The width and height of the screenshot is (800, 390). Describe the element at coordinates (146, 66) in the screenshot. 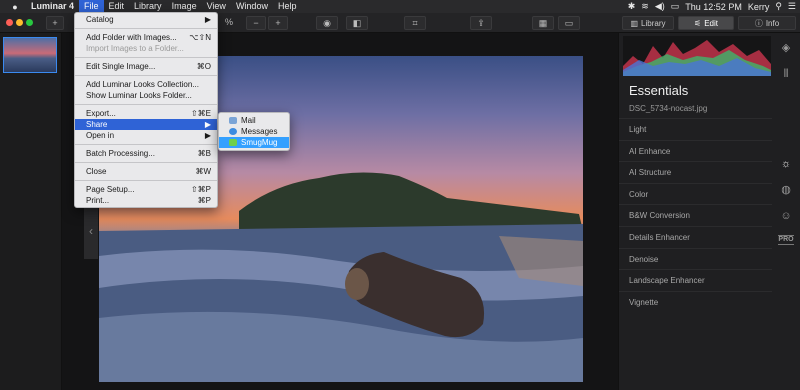

I see `menu-item-edit-single-image: Edit Single Image... ⌘O` at that location.